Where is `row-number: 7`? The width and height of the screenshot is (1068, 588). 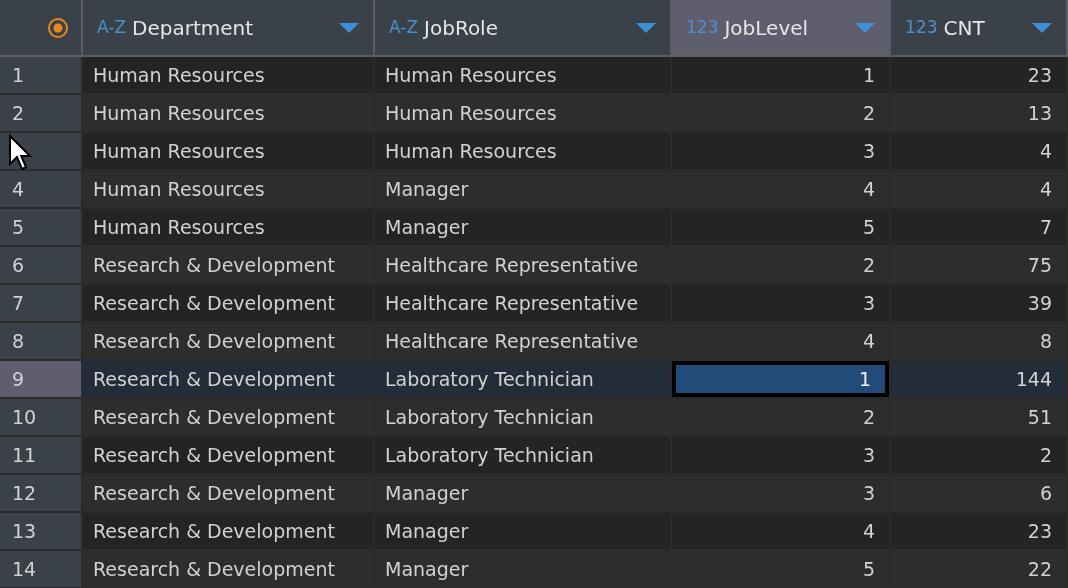
row-number: 7 is located at coordinates (41, 304).